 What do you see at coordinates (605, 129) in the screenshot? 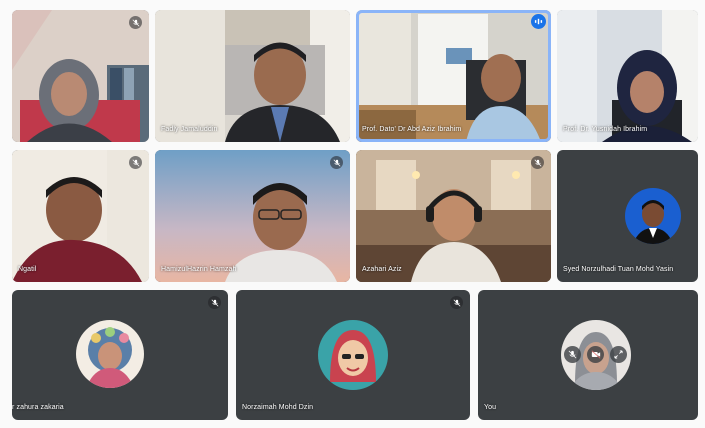
I see `participant-name: Prof. Dr. Yusnidah Ibrahim` at bounding box center [605, 129].